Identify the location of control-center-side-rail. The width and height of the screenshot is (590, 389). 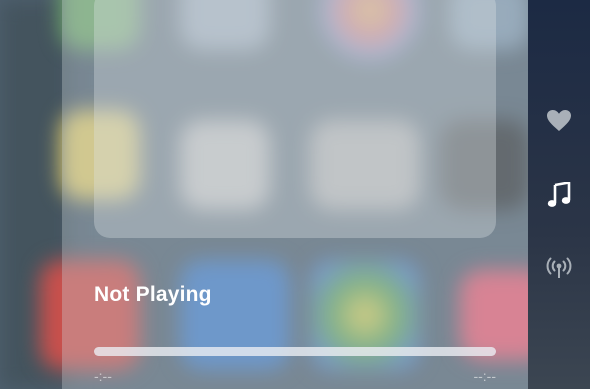
(559, 194).